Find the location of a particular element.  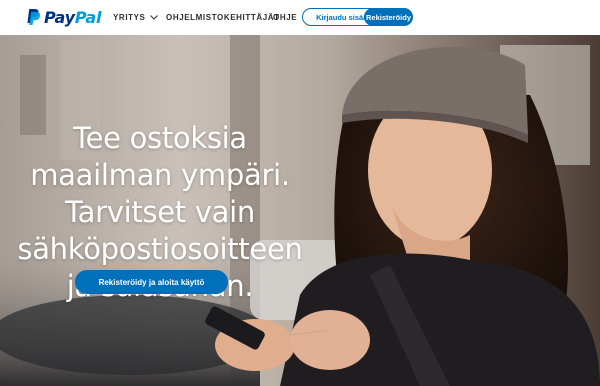

nav-company-label: YRITYS is located at coordinates (129, 17).